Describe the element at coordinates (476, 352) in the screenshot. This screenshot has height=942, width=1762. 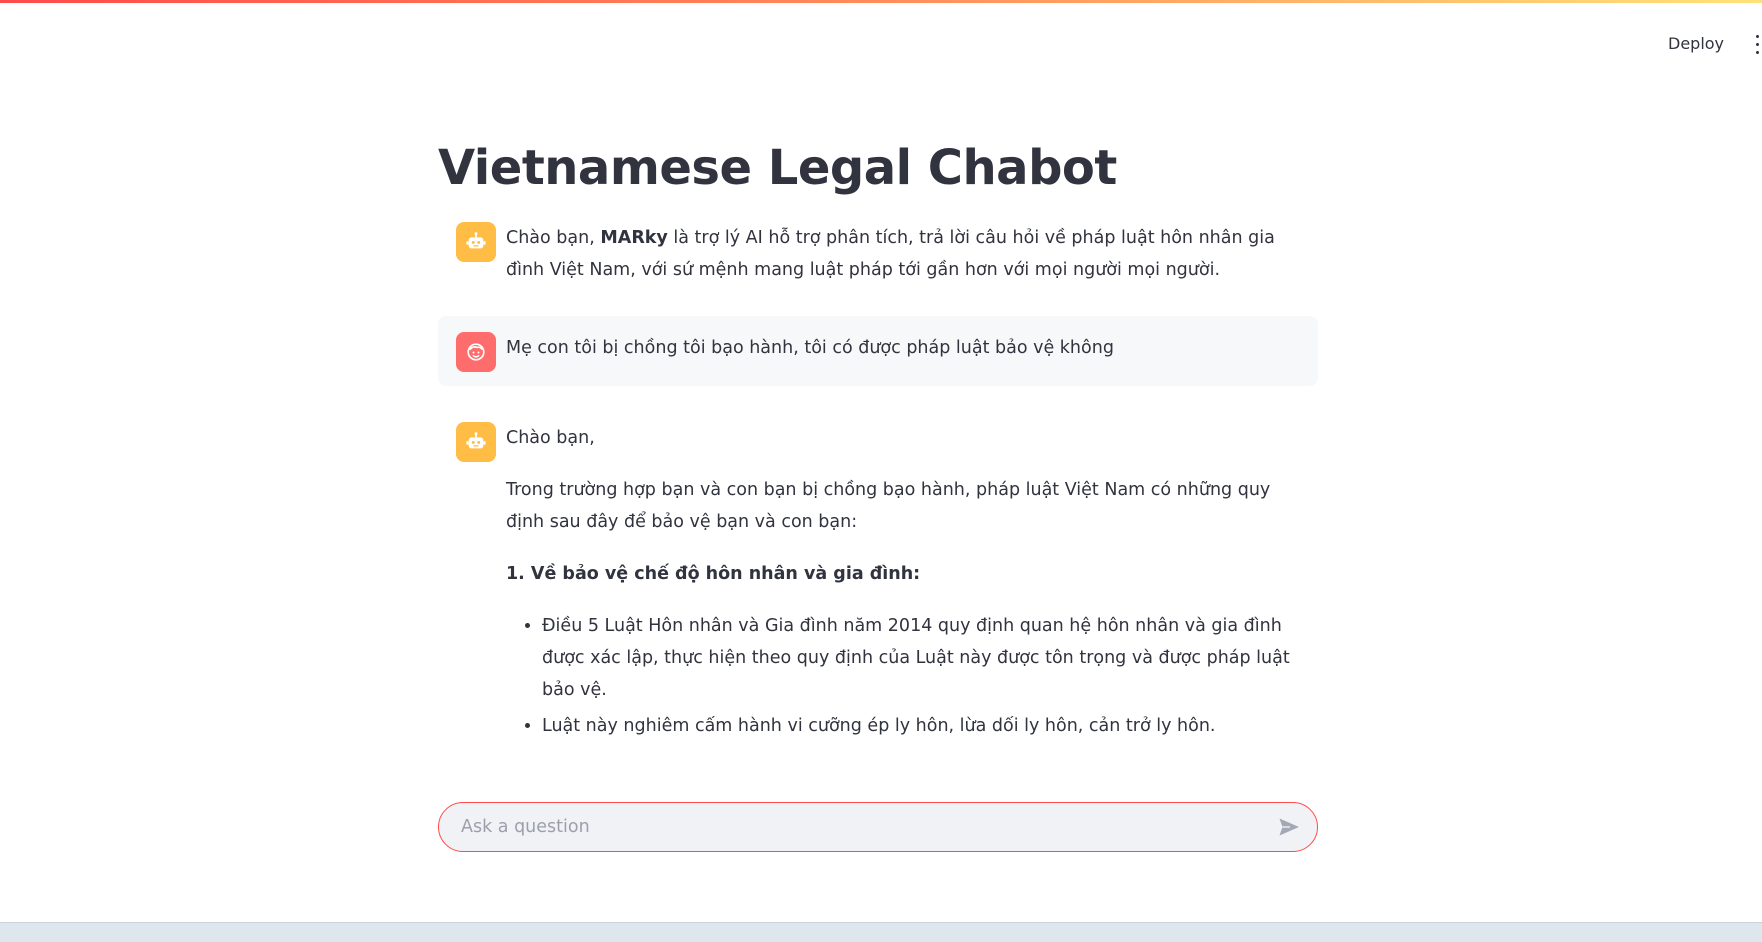
I see `face-icon` at that location.